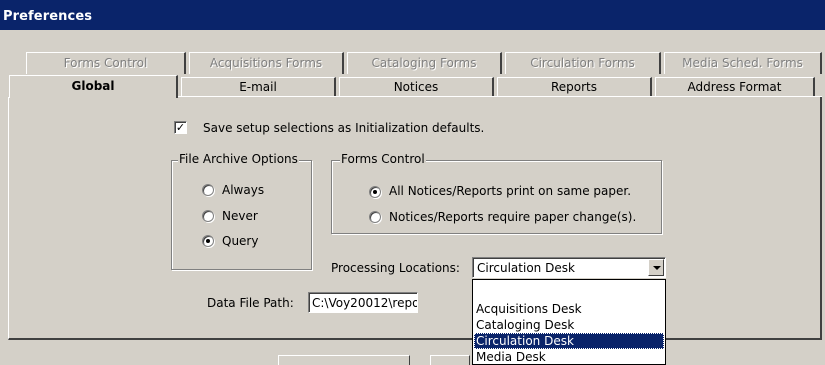 This screenshot has width=825, height=365. What do you see at coordinates (510, 191) in the screenshot?
I see `same-paper-label: All Notices/Reports print on same paper.` at bounding box center [510, 191].